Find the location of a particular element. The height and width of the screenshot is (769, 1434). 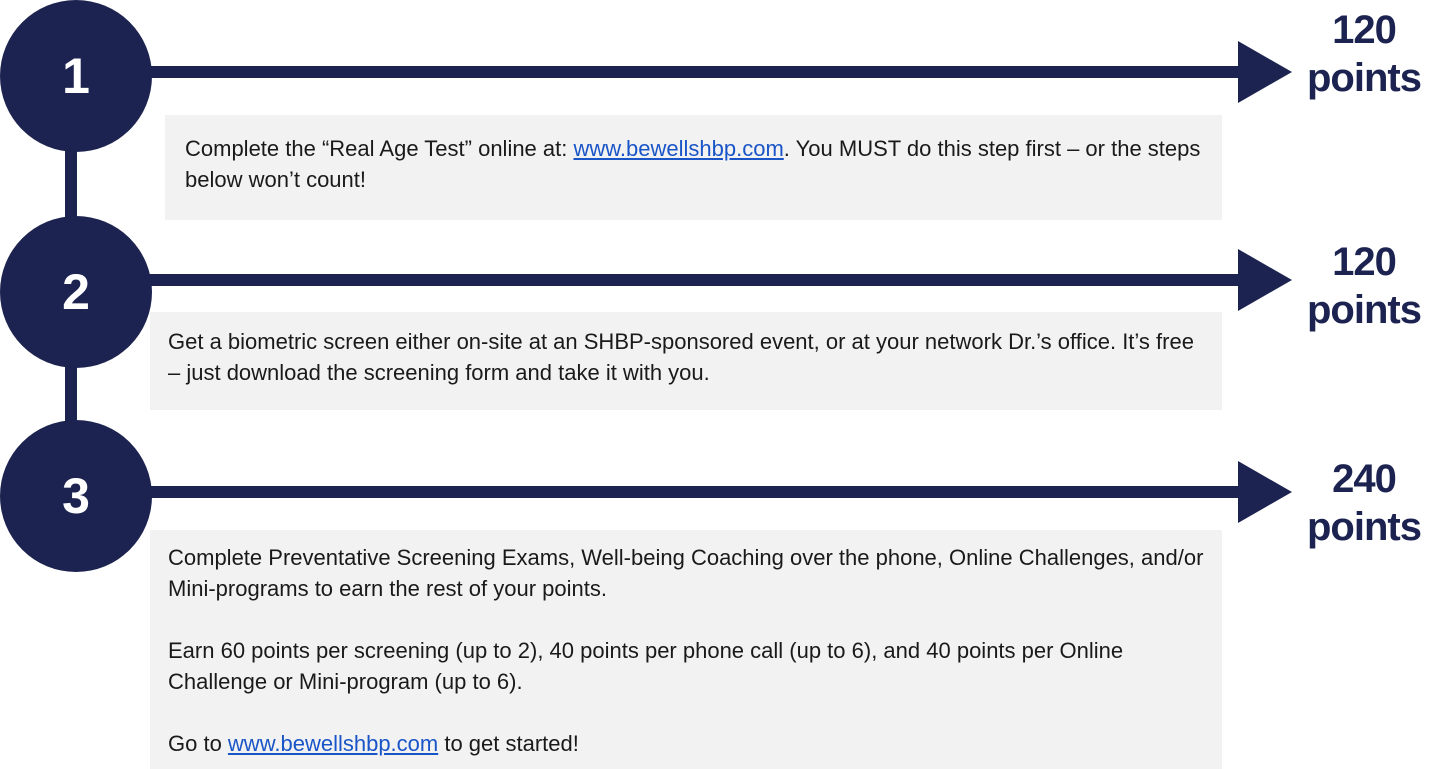

step-3-link: www.bewellshbp.com is located at coordinates (333, 743).